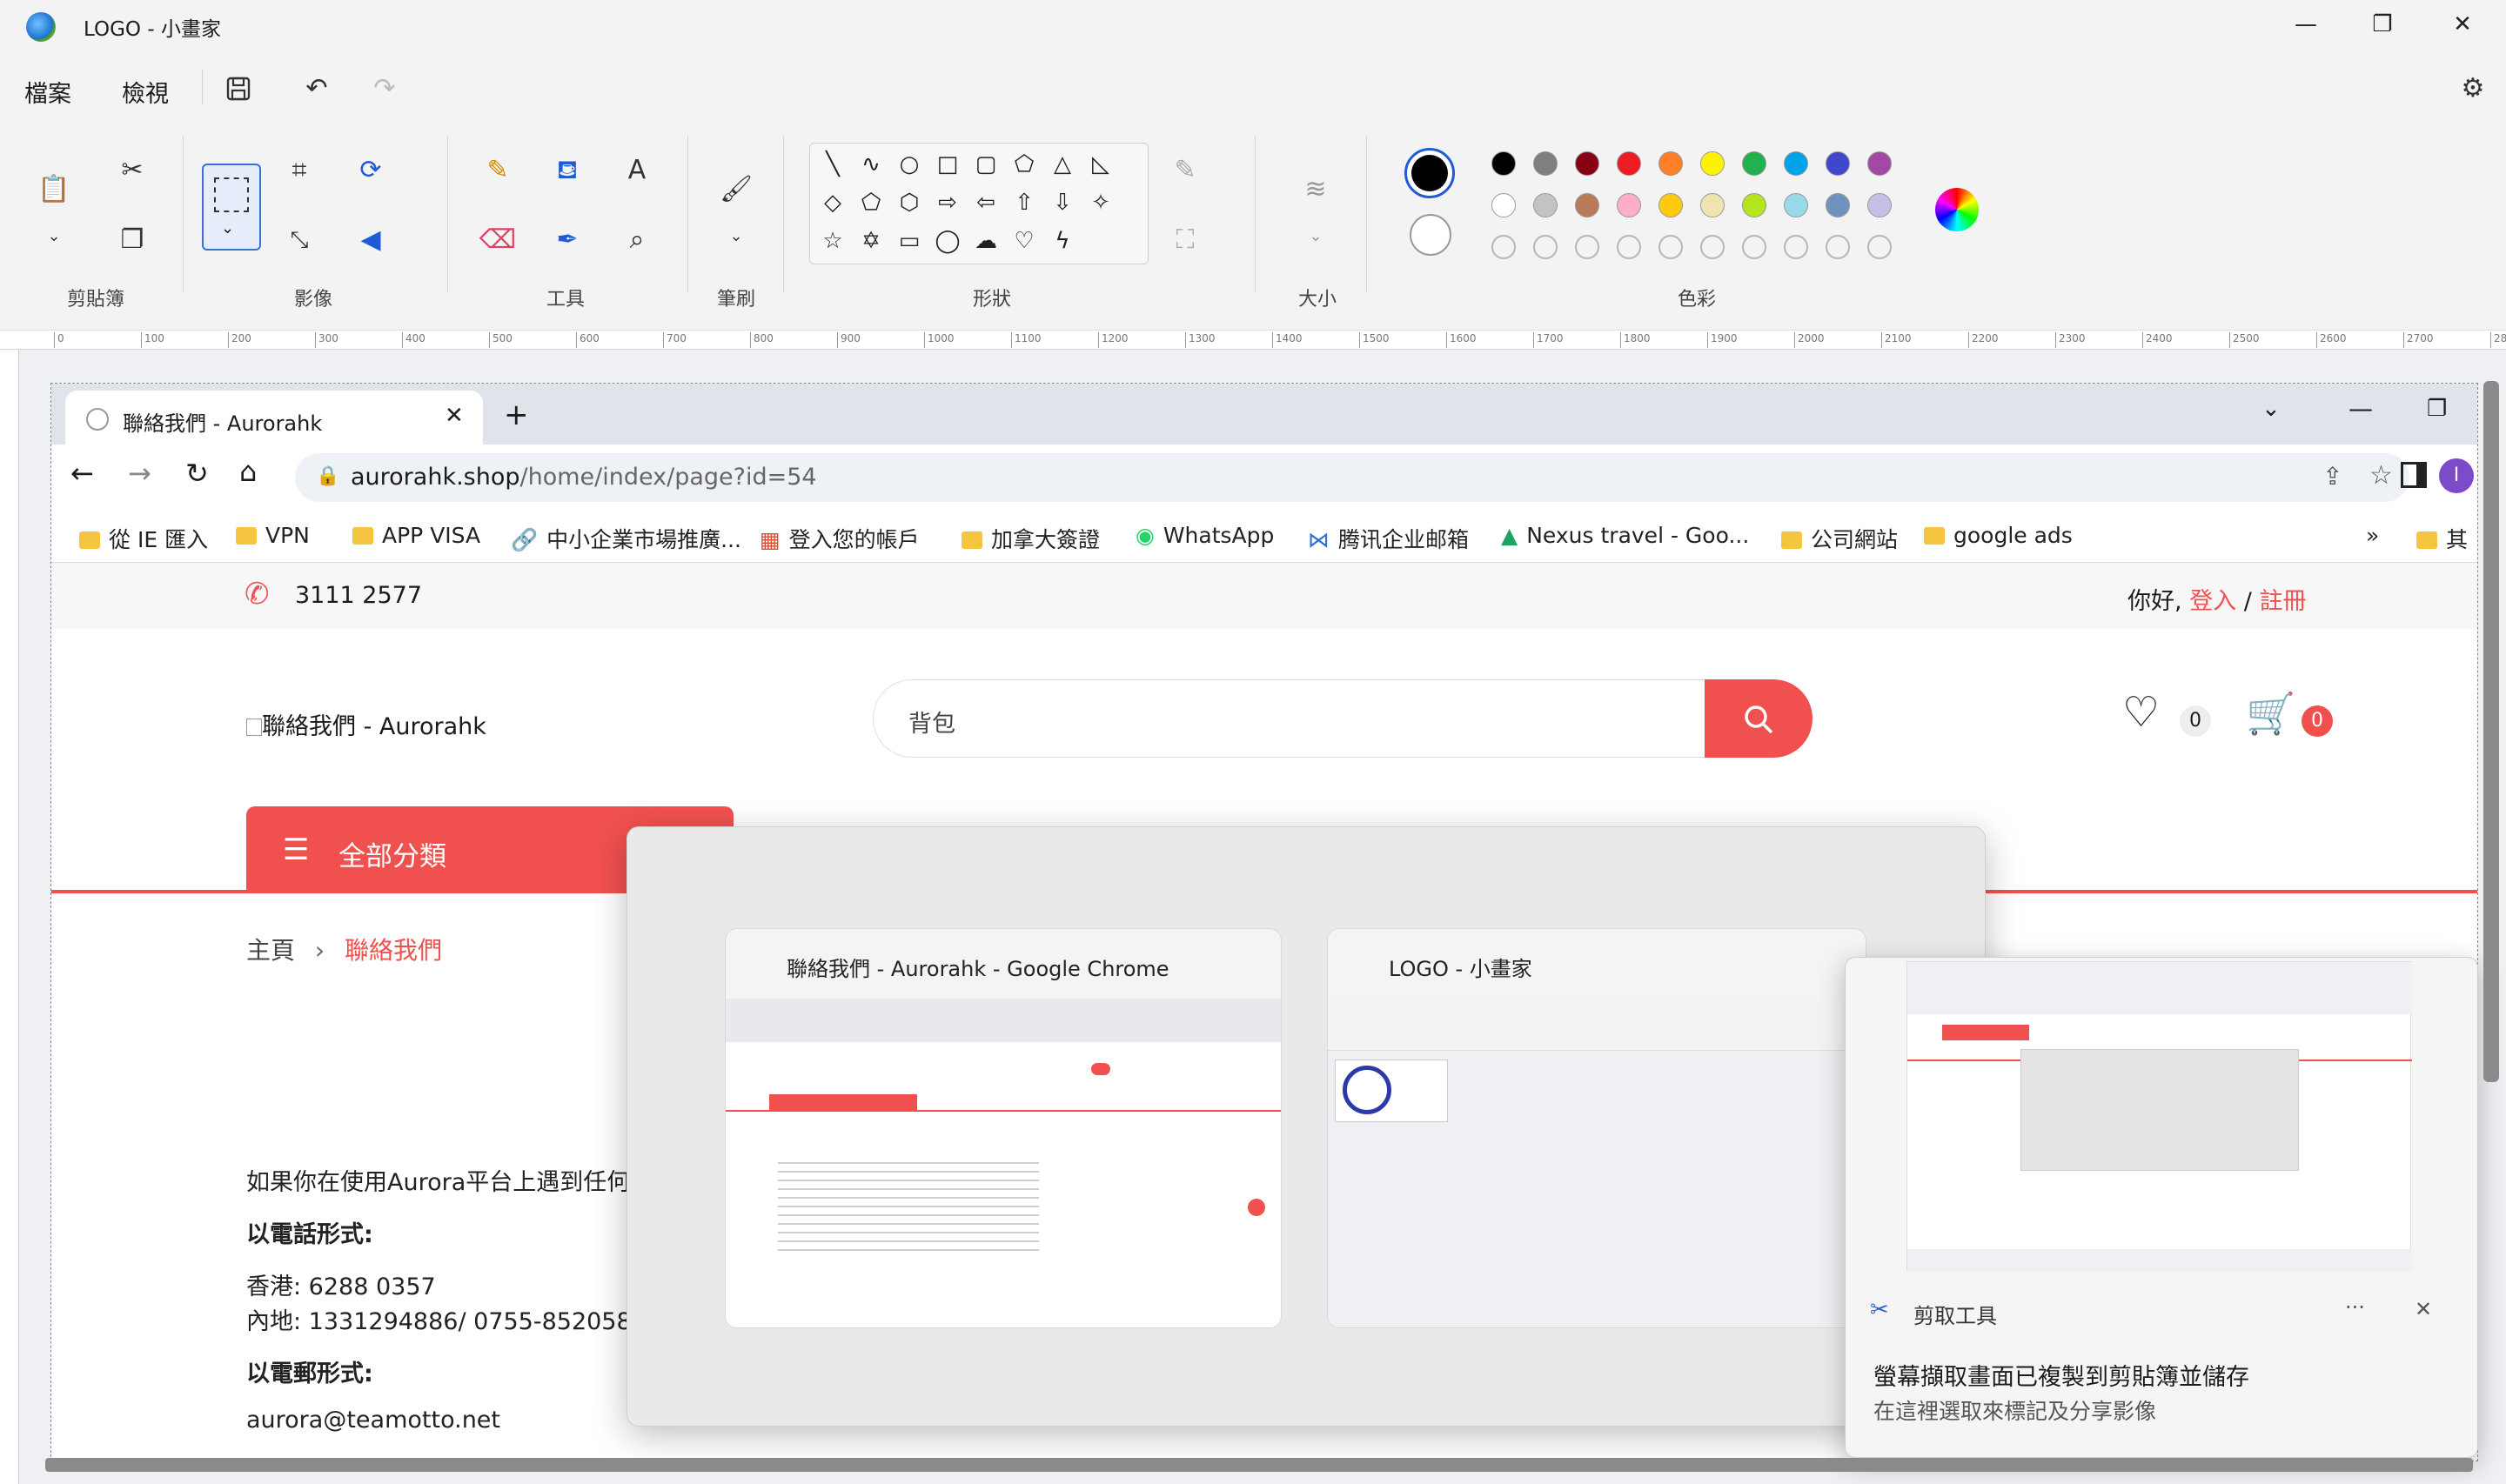 This screenshot has height=1484, width=2506. Describe the element at coordinates (1316, 189) in the screenshot. I see `size-lines-icon: ≋` at that location.